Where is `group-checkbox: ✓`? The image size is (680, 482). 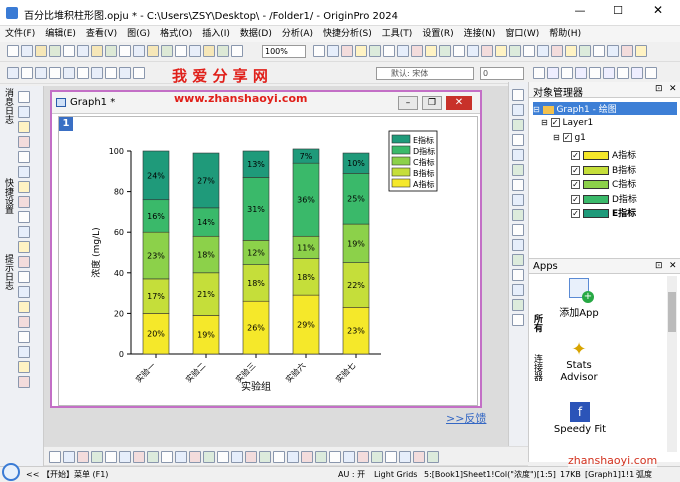
group-checkbox: ✓ is located at coordinates (567, 137).